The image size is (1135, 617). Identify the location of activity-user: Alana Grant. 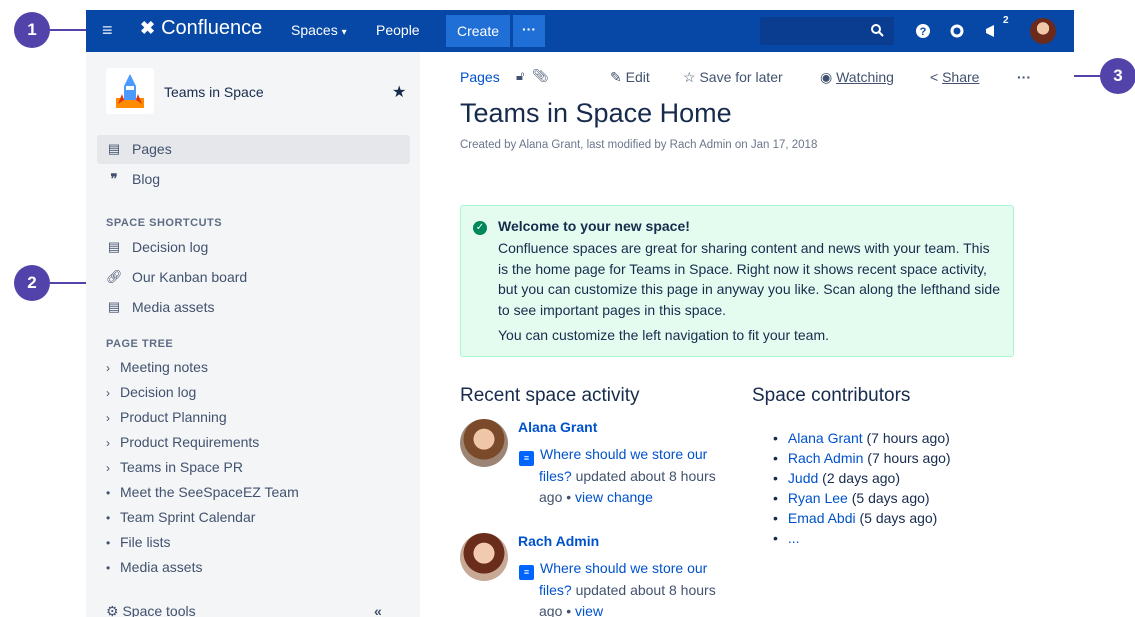
(557, 427).